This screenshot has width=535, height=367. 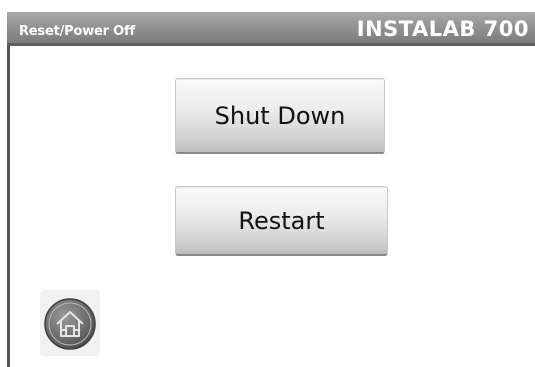 I want to click on title-bar: Reset/Power Off INSTALAB 700, so click(x=271, y=29).